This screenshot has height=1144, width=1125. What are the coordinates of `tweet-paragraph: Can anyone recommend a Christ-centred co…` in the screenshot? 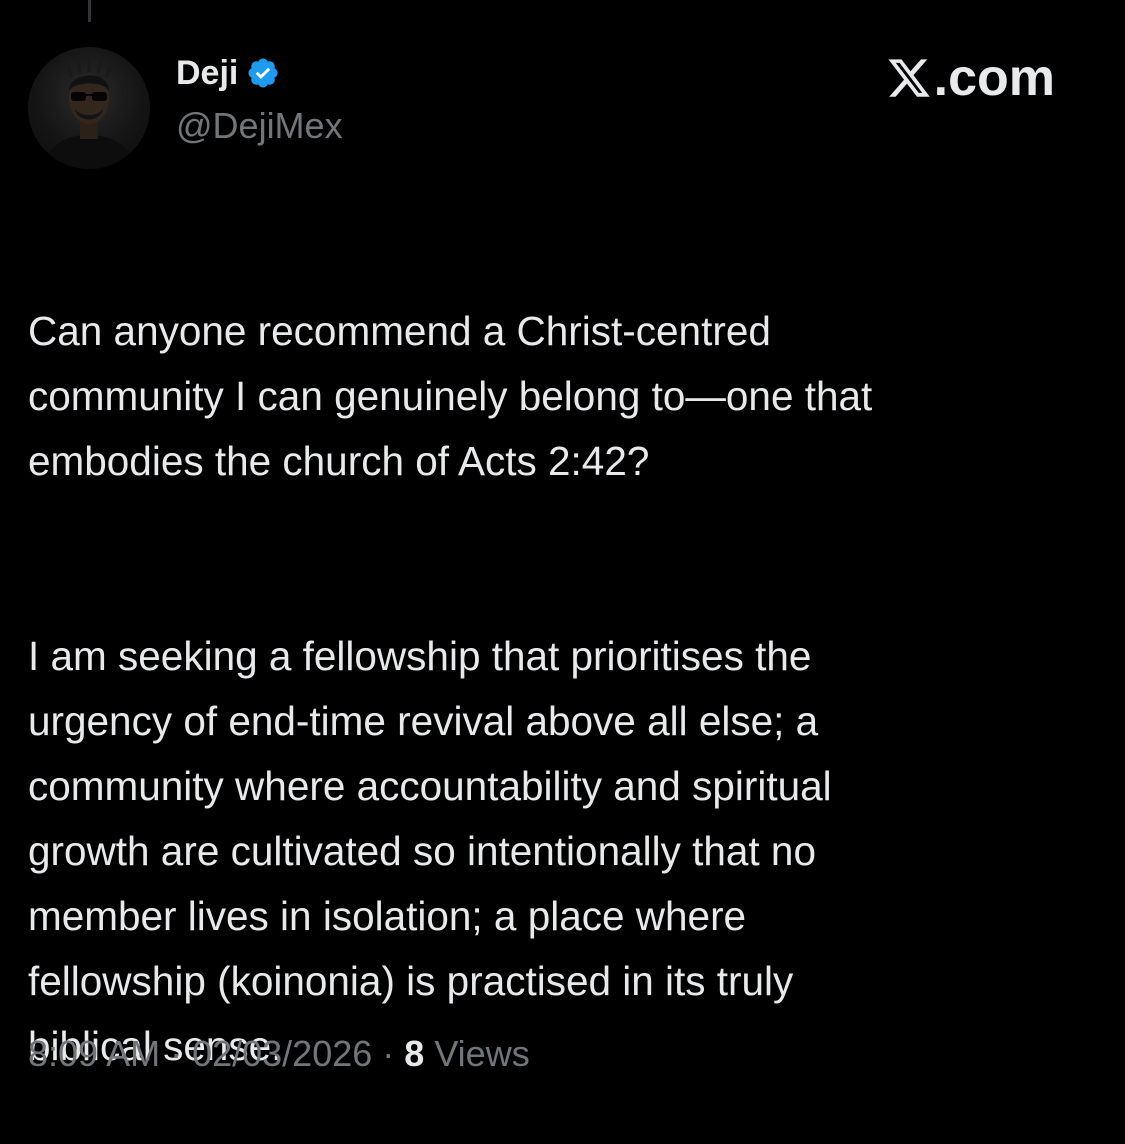 It's located at (450, 396).